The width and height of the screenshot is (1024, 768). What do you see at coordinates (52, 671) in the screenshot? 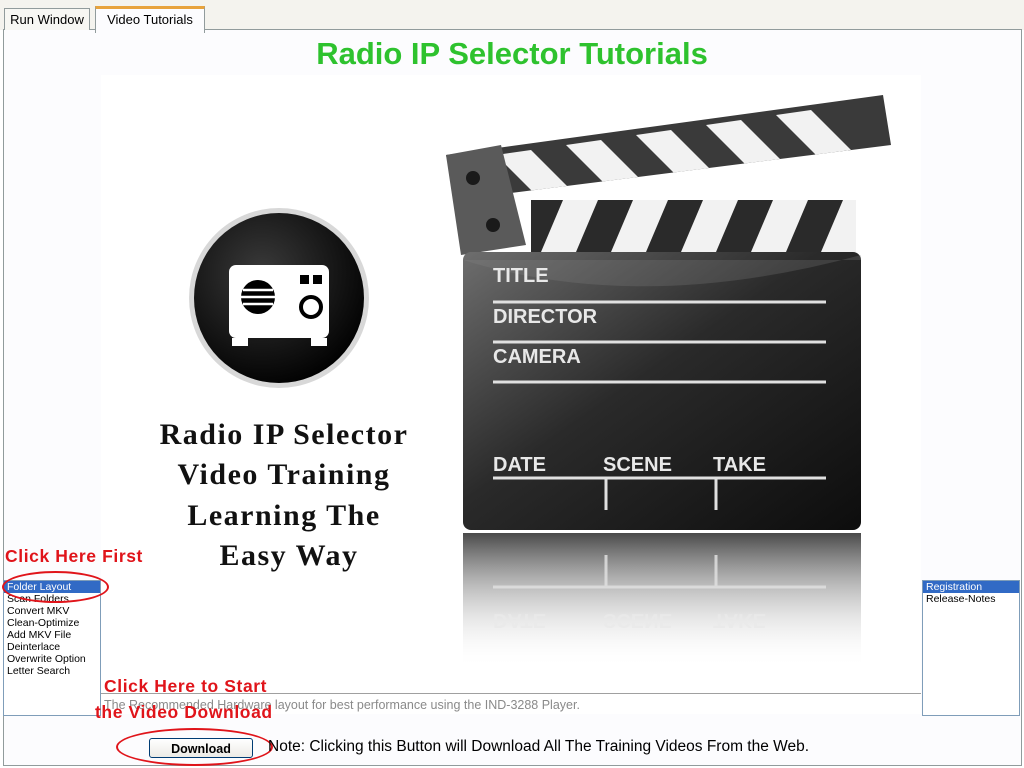
I see `list-item-letter-search: Letter Search` at bounding box center [52, 671].